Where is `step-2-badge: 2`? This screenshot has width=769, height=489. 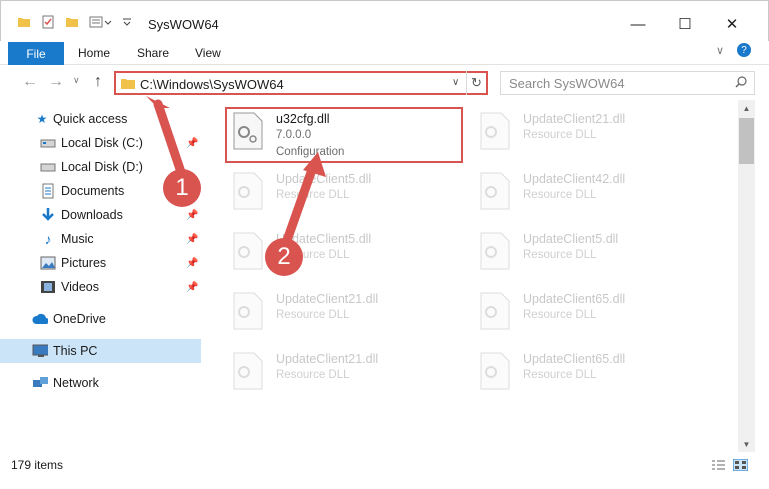 step-2-badge: 2 is located at coordinates (284, 257).